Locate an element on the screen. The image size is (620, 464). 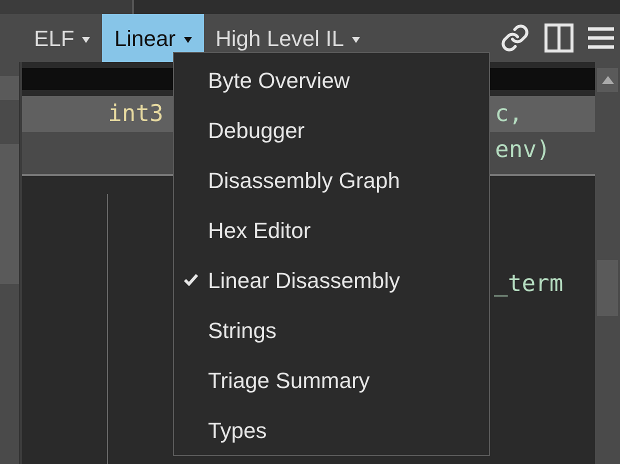
menu-item-label: Byte Overview is located at coordinates (279, 80).